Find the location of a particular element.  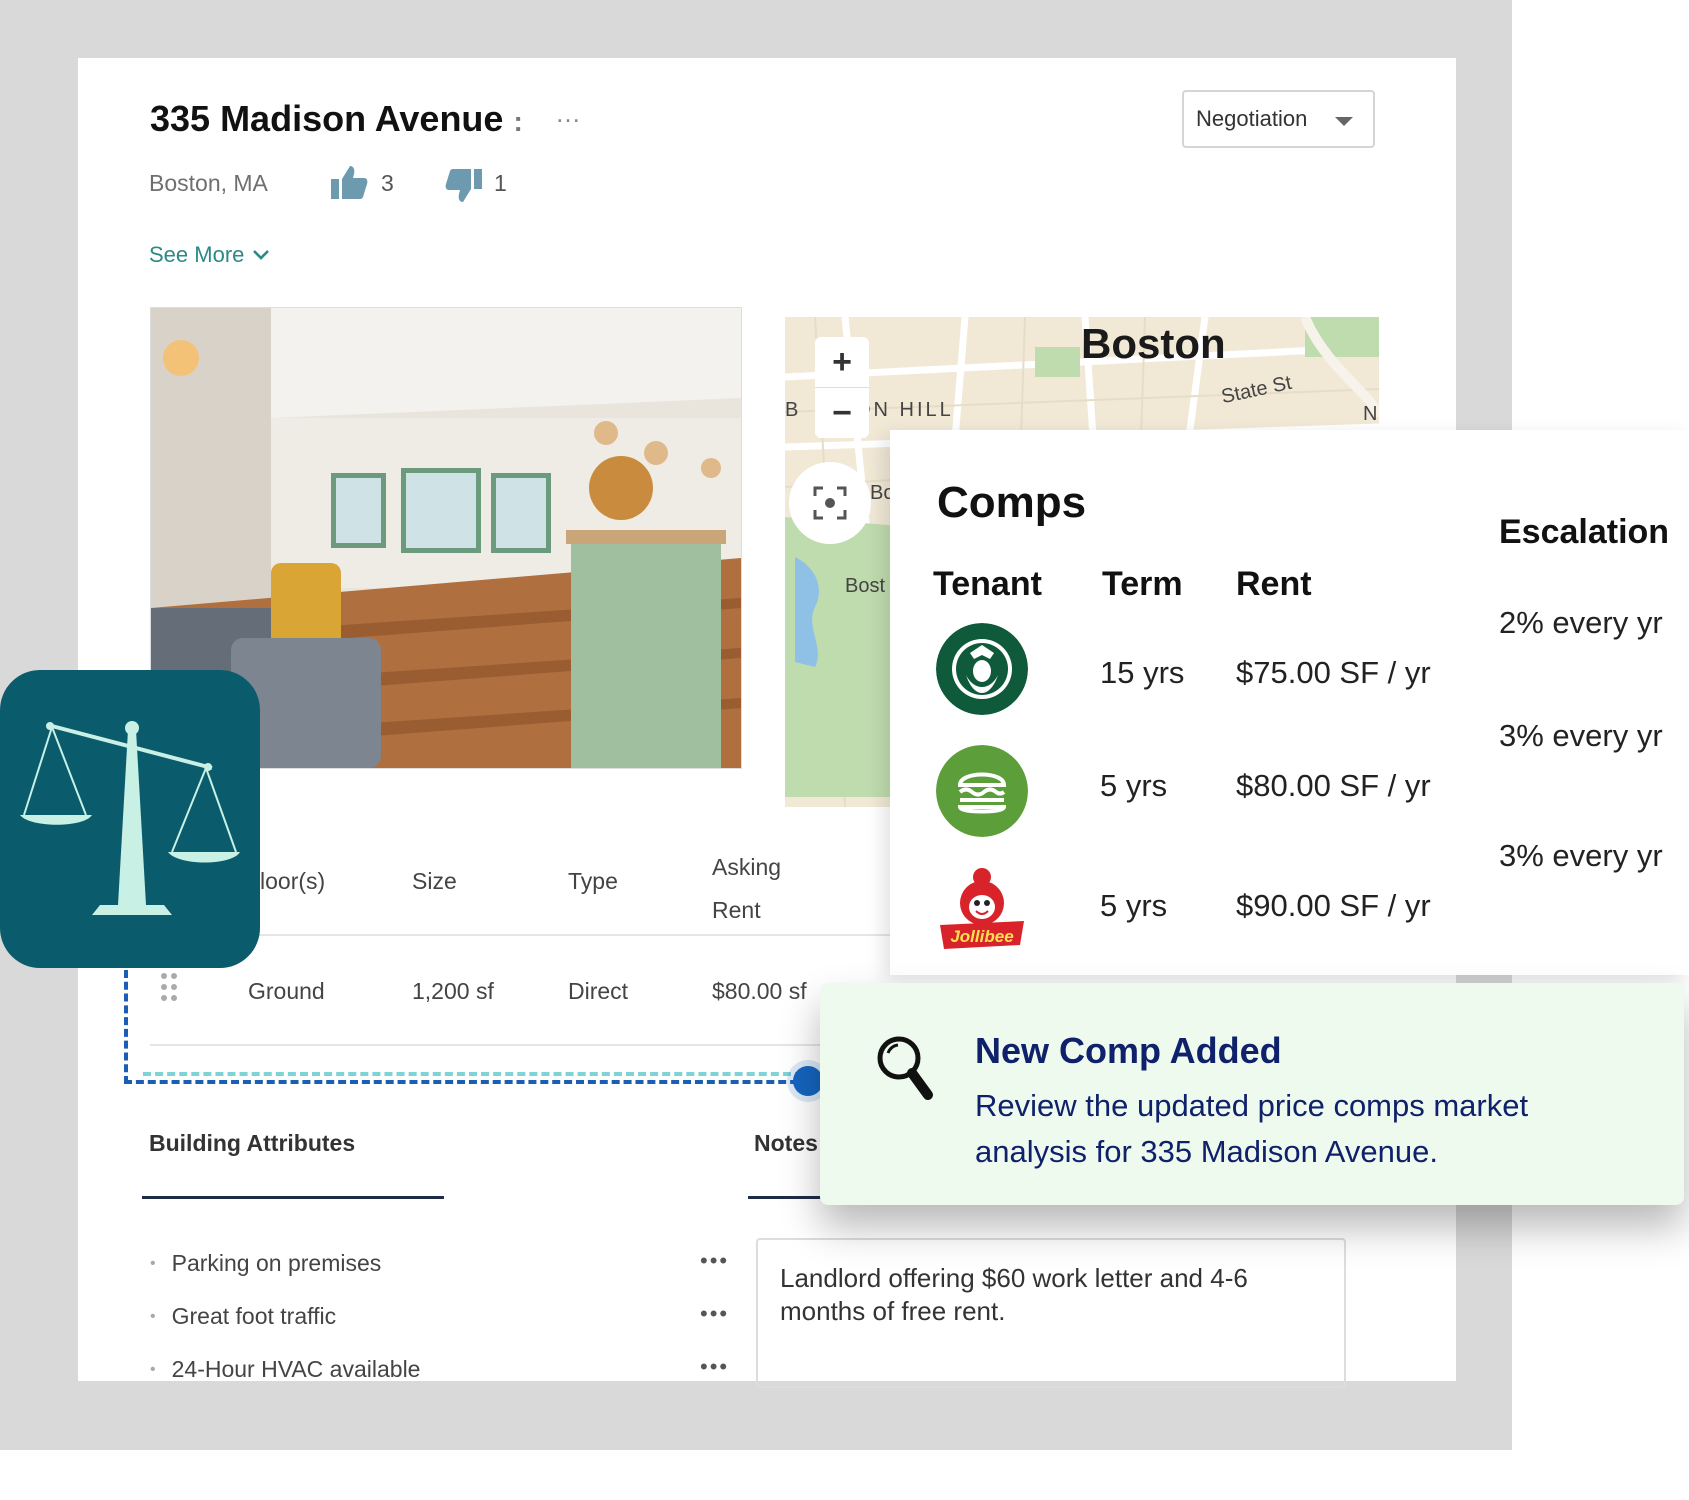

comps-header-rent: Rent is located at coordinates (1274, 584).